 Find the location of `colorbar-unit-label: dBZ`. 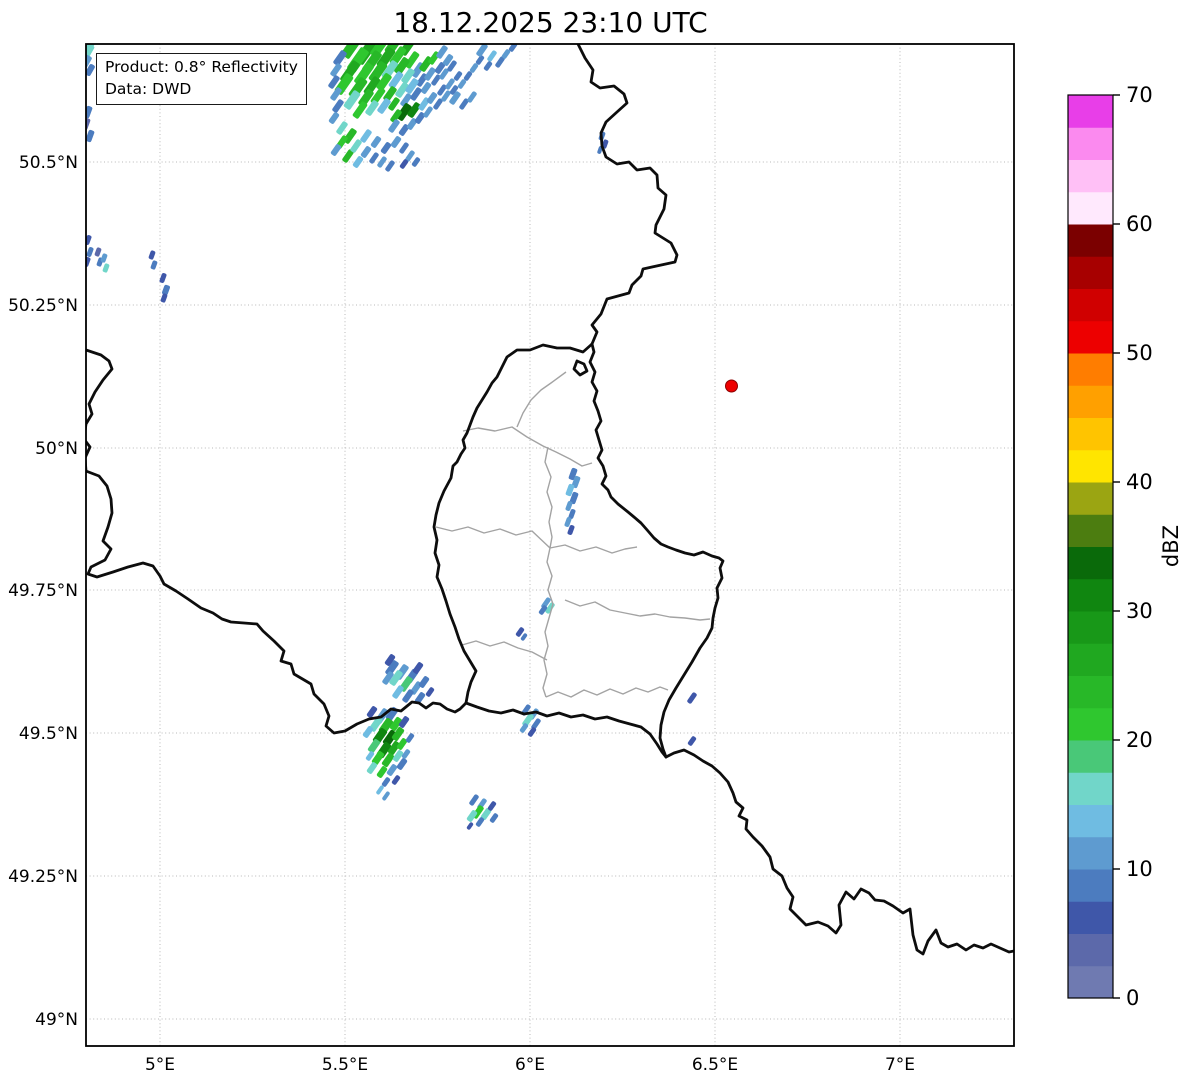

colorbar-unit-label: dBZ is located at coordinates (1171, 546).